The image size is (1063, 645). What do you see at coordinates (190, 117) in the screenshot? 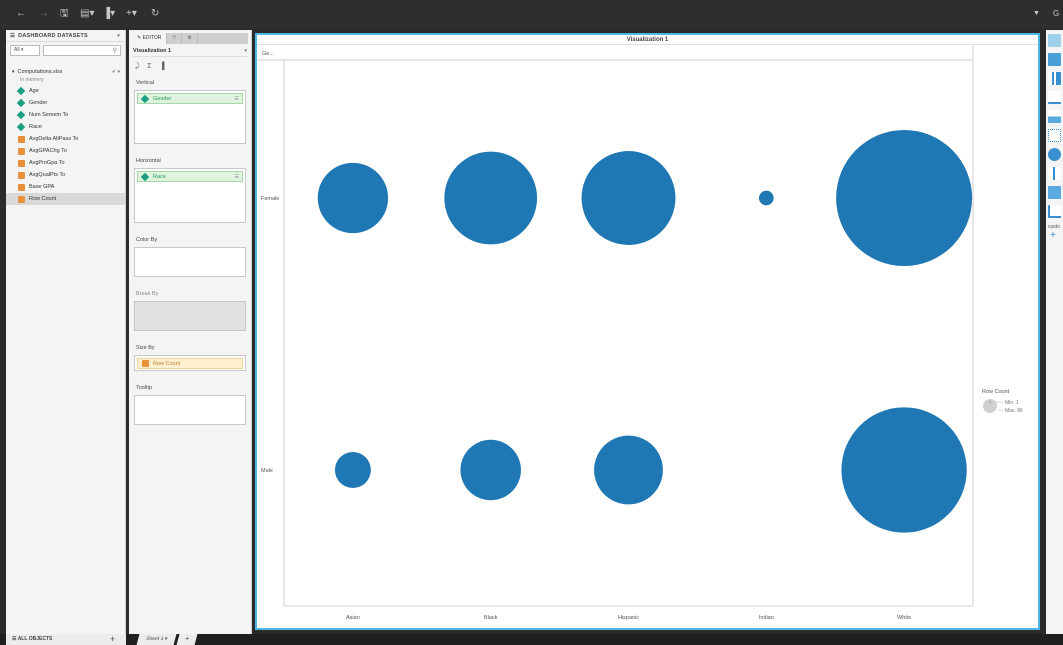
I see `vertical-dropzone: Gender ☰` at bounding box center [190, 117].